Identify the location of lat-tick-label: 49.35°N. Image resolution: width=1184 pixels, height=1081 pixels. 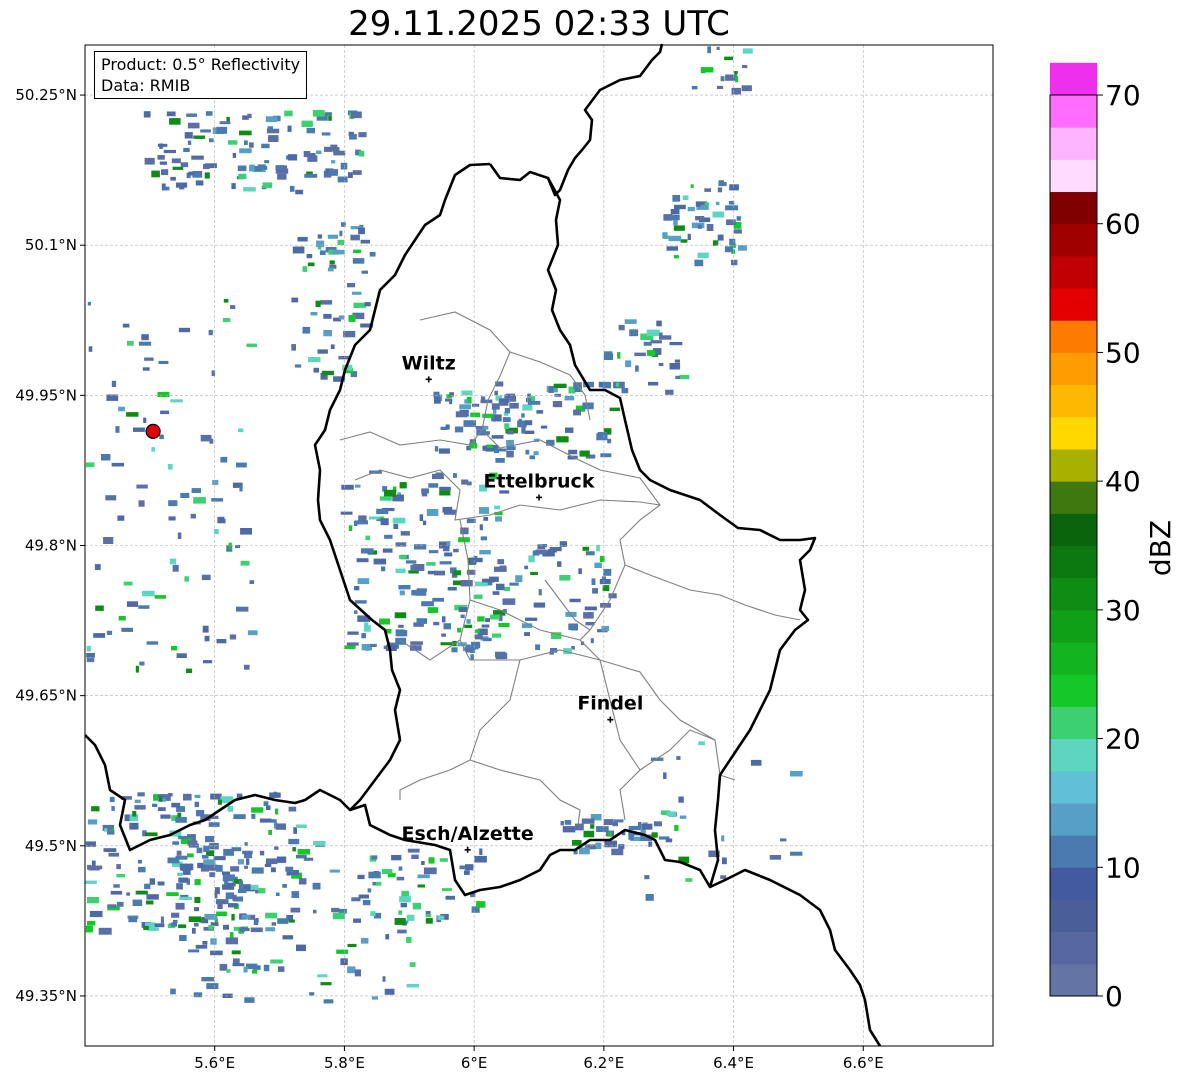
(46, 996).